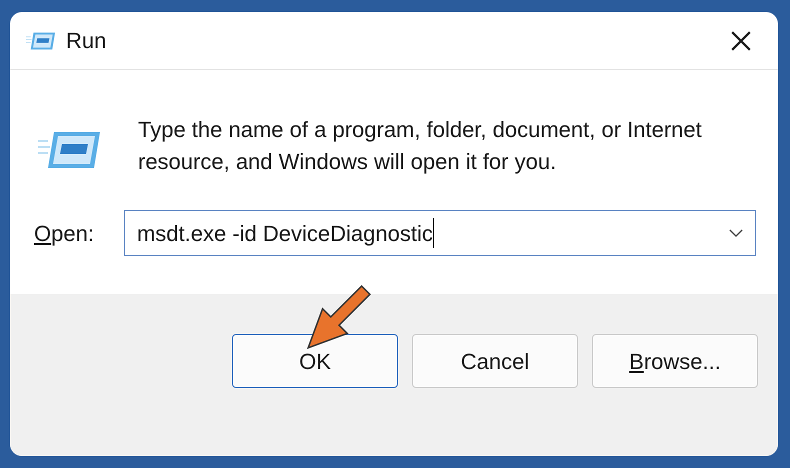 The image size is (790, 468). Describe the element at coordinates (736, 233) in the screenshot. I see `chevron-down-icon` at that location.